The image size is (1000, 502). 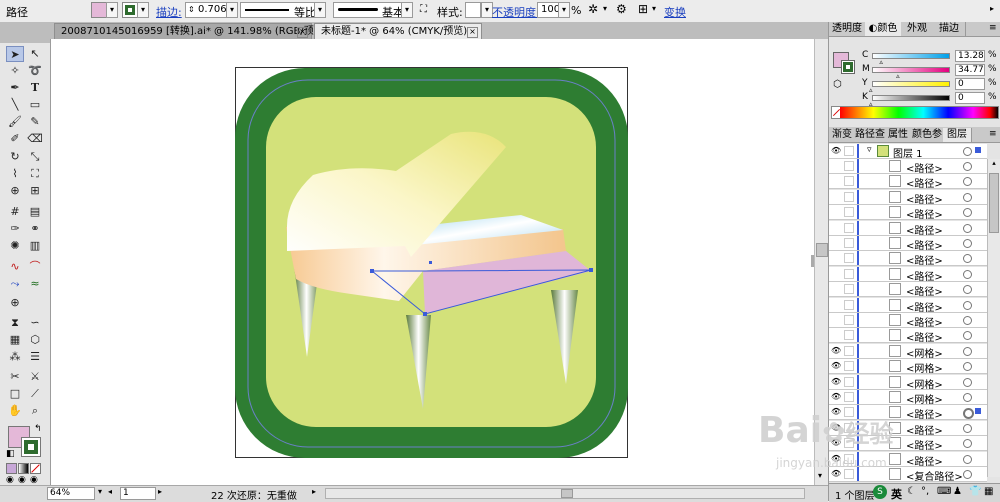 What do you see at coordinates (975, 491) in the screenshot?
I see `shirt-icon: 👕` at bounding box center [975, 491].